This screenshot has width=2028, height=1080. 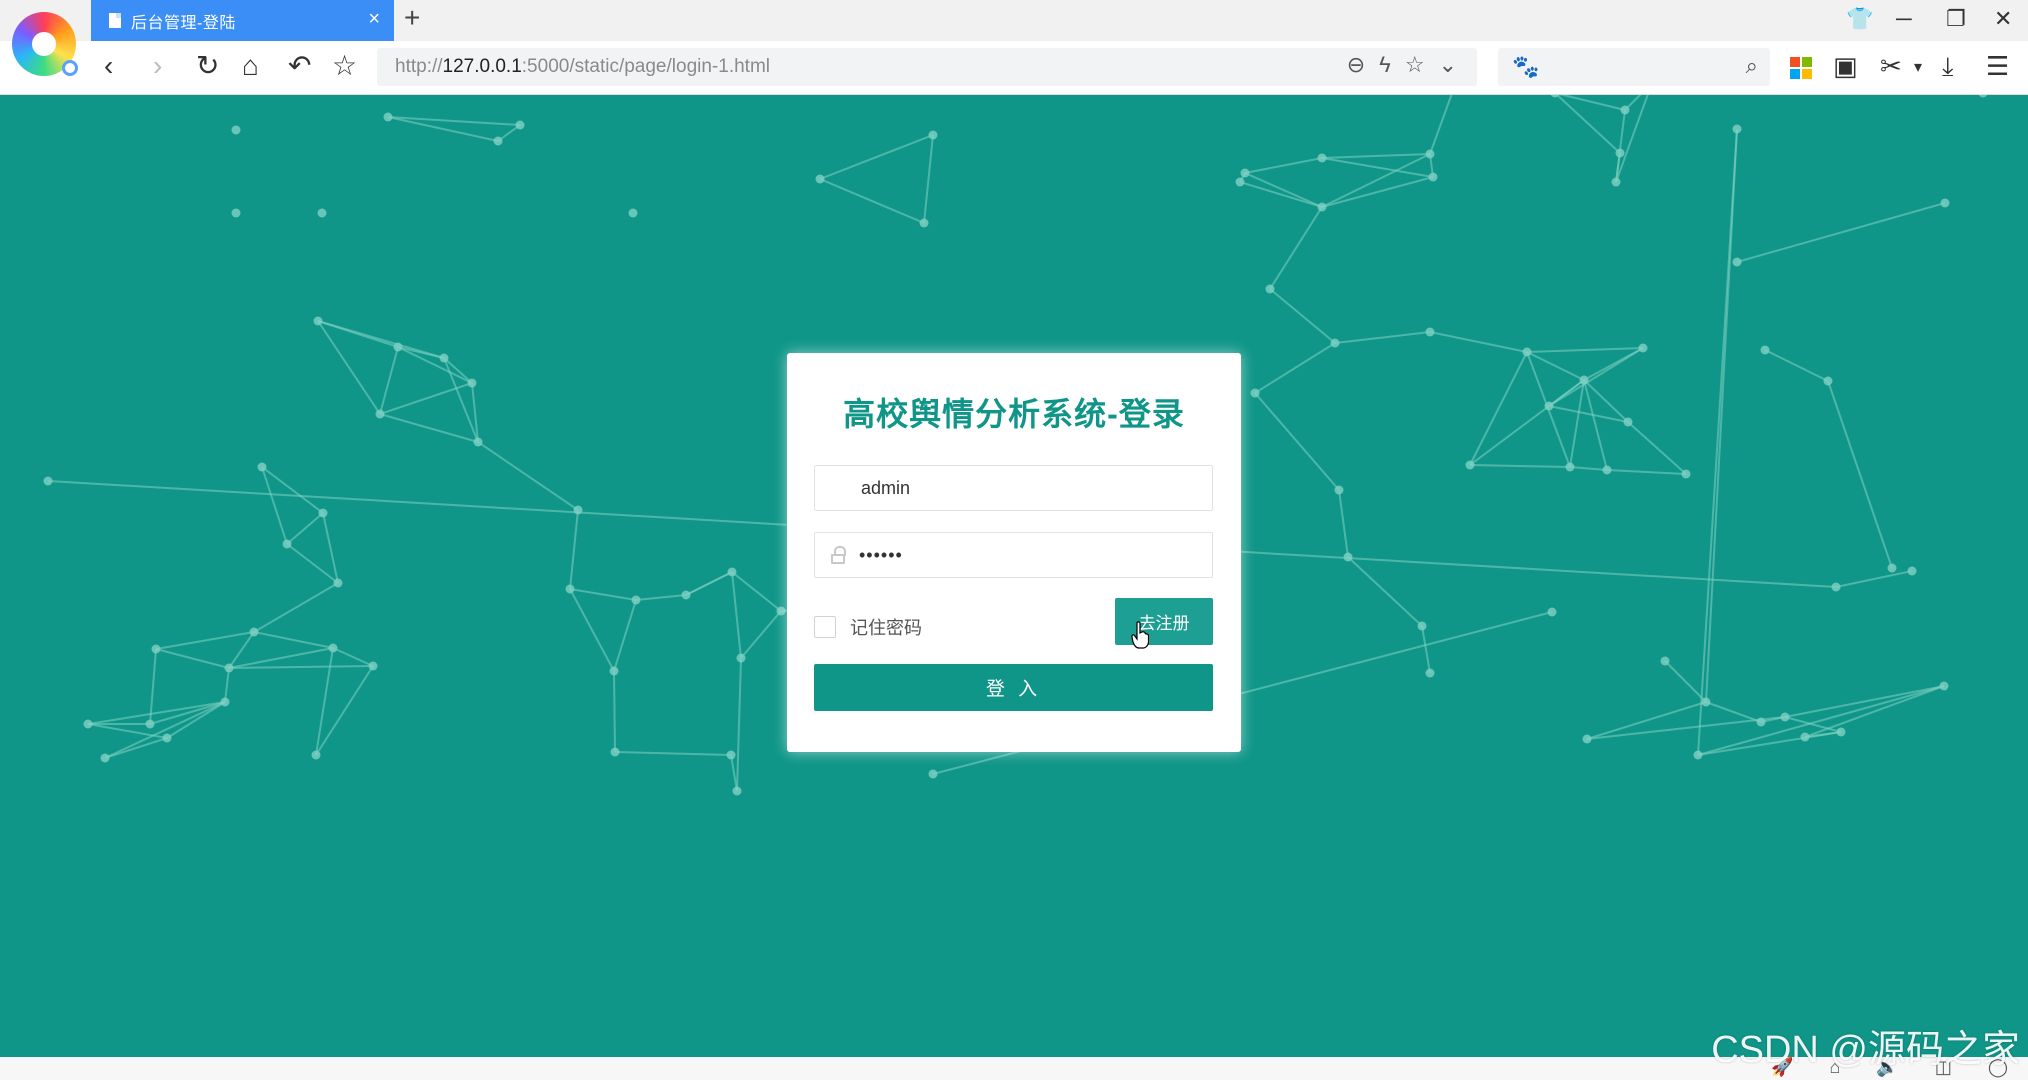 I want to click on login-button: 登 入, so click(x=1013, y=687).